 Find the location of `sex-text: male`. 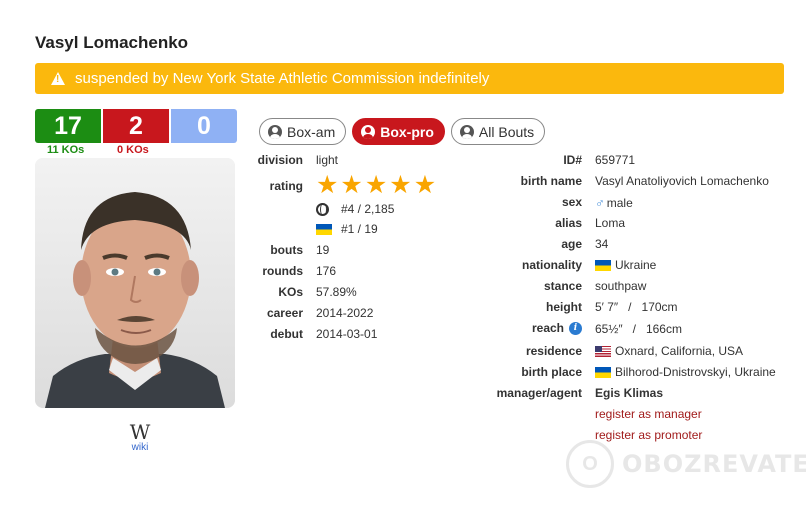

sex-text: male is located at coordinates (619, 202).